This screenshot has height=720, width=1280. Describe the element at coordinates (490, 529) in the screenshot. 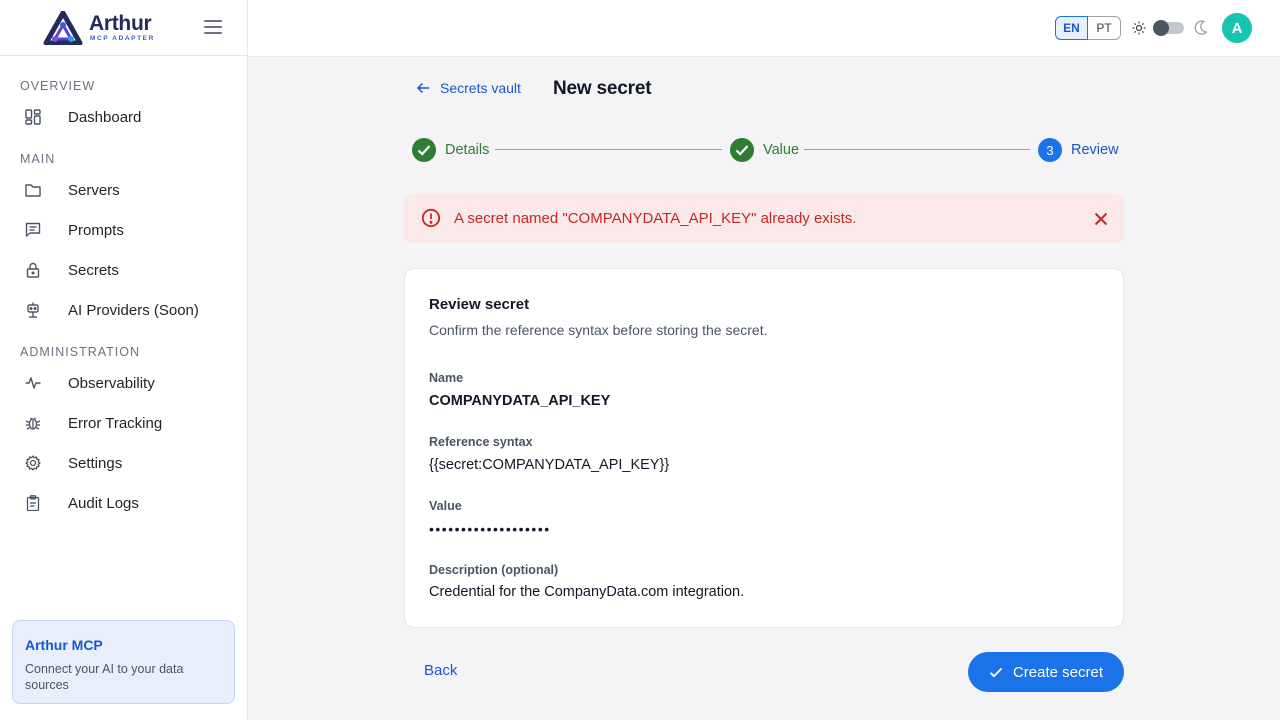

I see `masked-value: •••••••••••••••••••` at that location.